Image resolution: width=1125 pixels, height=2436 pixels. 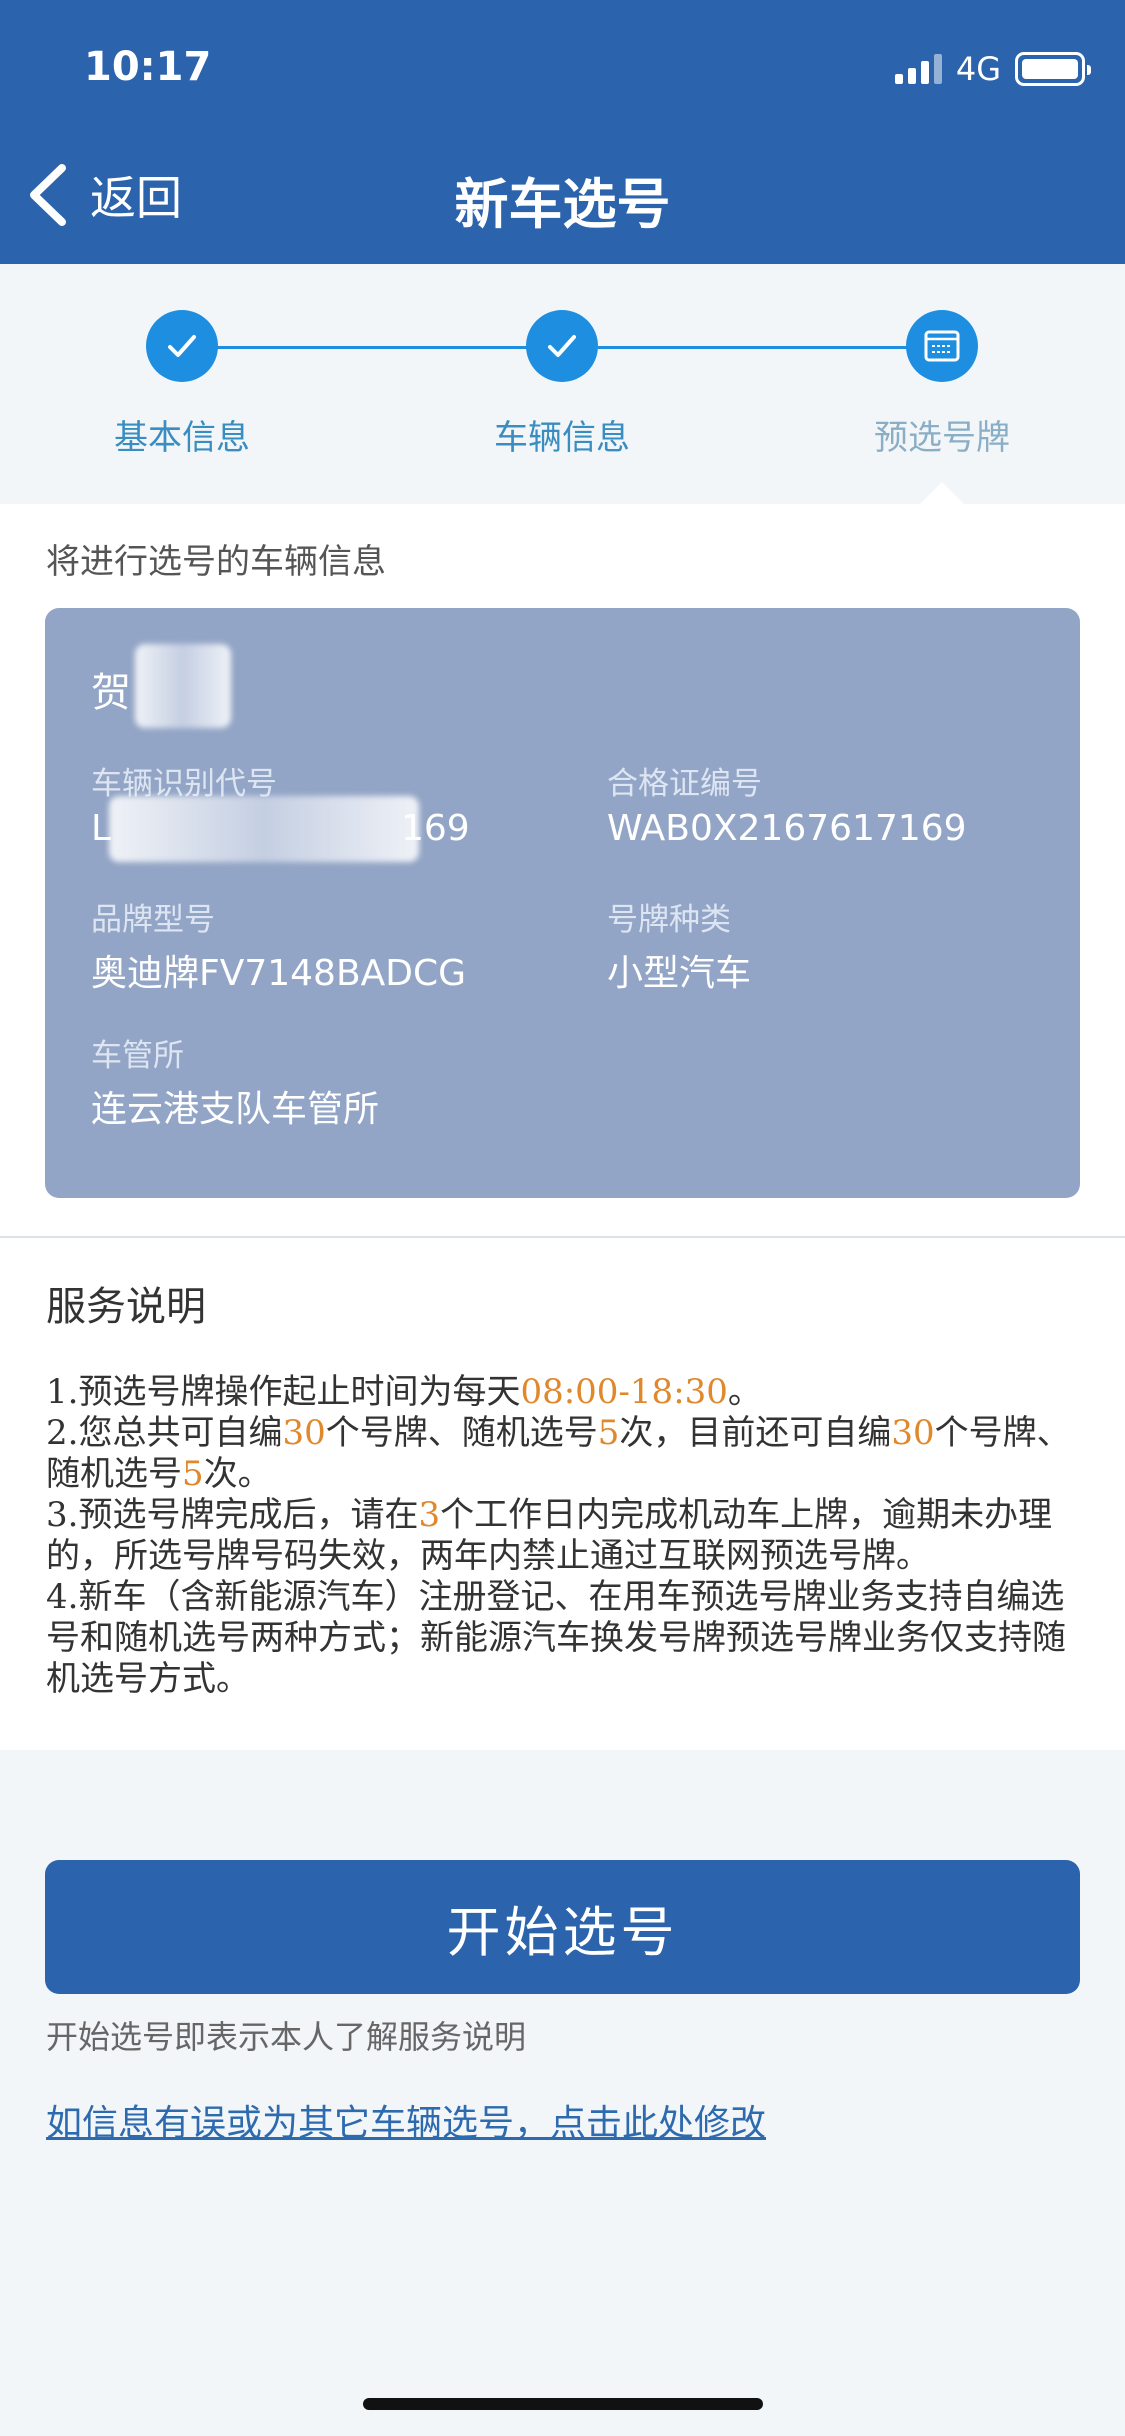 What do you see at coordinates (942, 384) in the screenshot?
I see `step-preselect-plate: 预选号牌` at bounding box center [942, 384].